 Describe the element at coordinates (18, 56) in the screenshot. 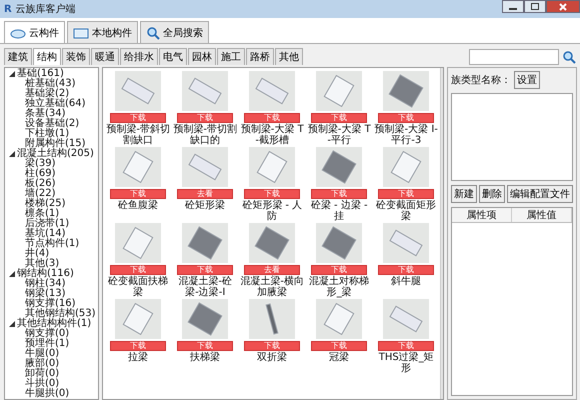

I see `category-tab: 建筑` at that location.